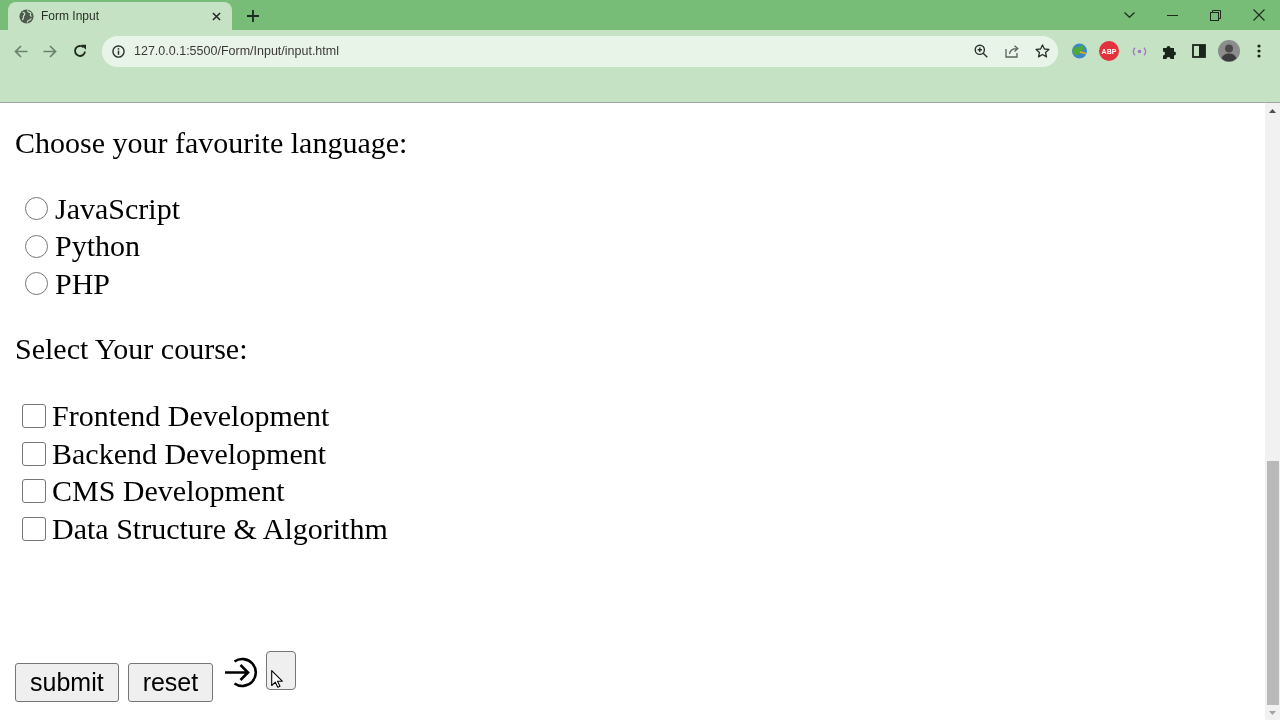 The height and width of the screenshot is (720, 1280). What do you see at coordinates (1259, 51) in the screenshot?
I see `menu-icon` at bounding box center [1259, 51].